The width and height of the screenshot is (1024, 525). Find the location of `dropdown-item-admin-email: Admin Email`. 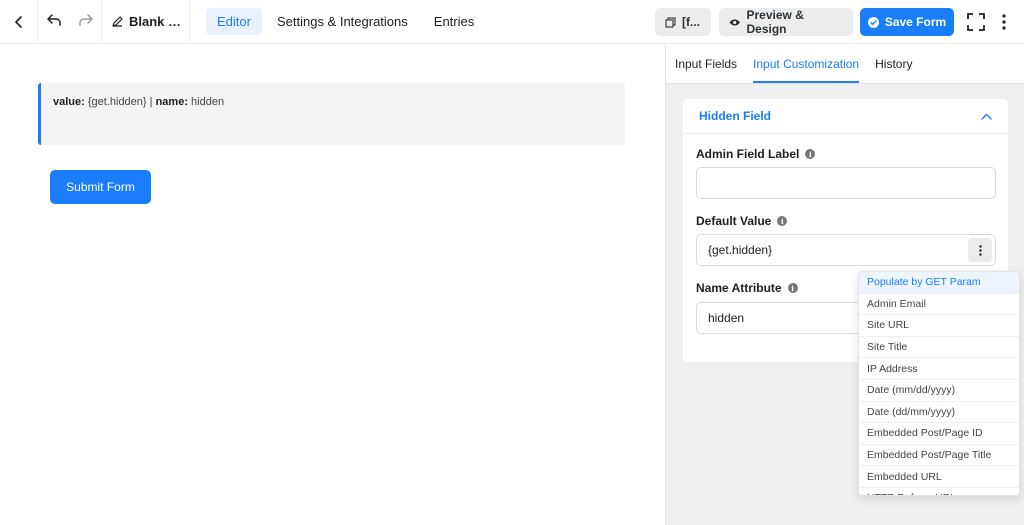

dropdown-item-admin-email: Admin Email is located at coordinates (939, 305).